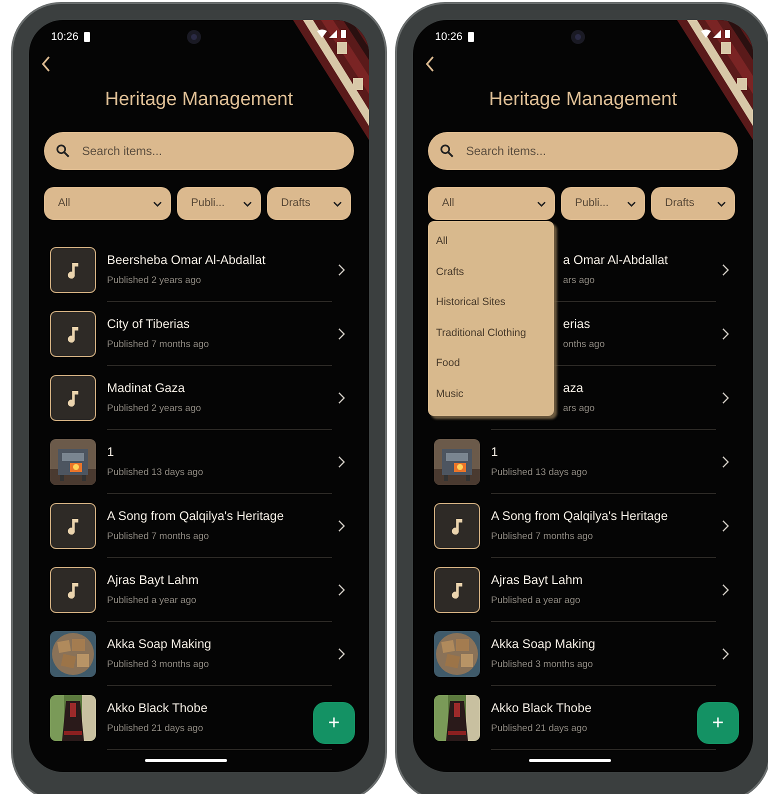  What do you see at coordinates (491, 364) in the screenshot?
I see `dropdown-option: Food` at bounding box center [491, 364].